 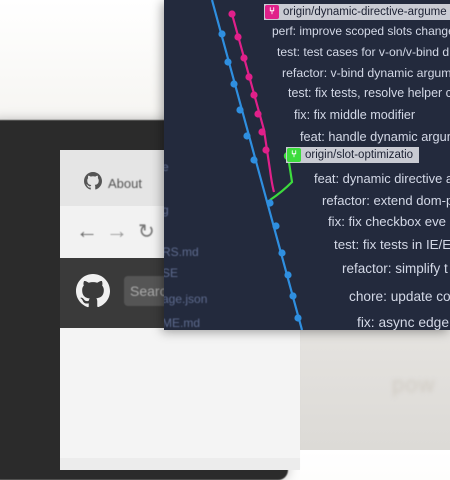 What do you see at coordinates (166, 210) in the screenshot?
I see `file-name-fragment: g` at bounding box center [166, 210].